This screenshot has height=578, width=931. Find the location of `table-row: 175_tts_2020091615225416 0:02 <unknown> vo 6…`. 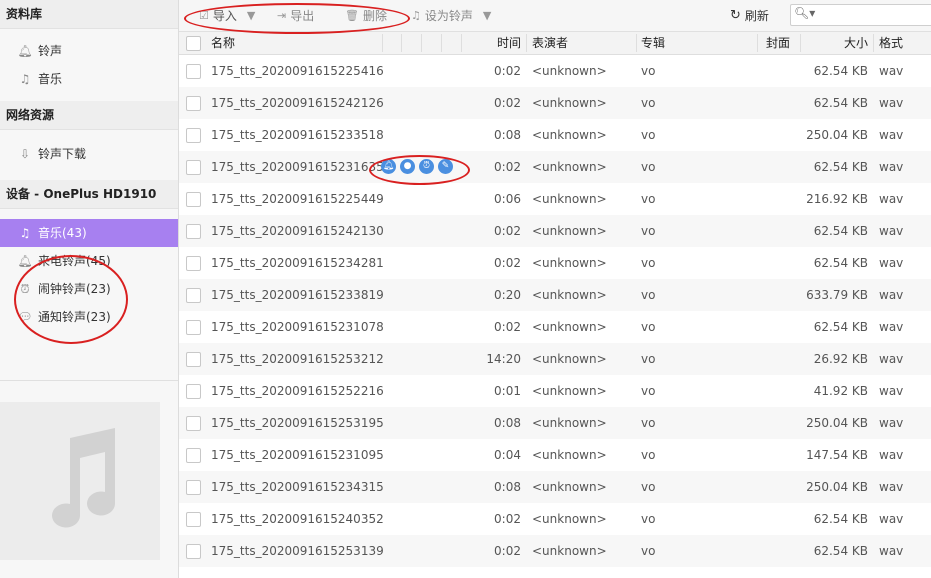

table-row: 175_tts_2020091615225416 0:02 <unknown> vo 6… is located at coordinates (555, 71).